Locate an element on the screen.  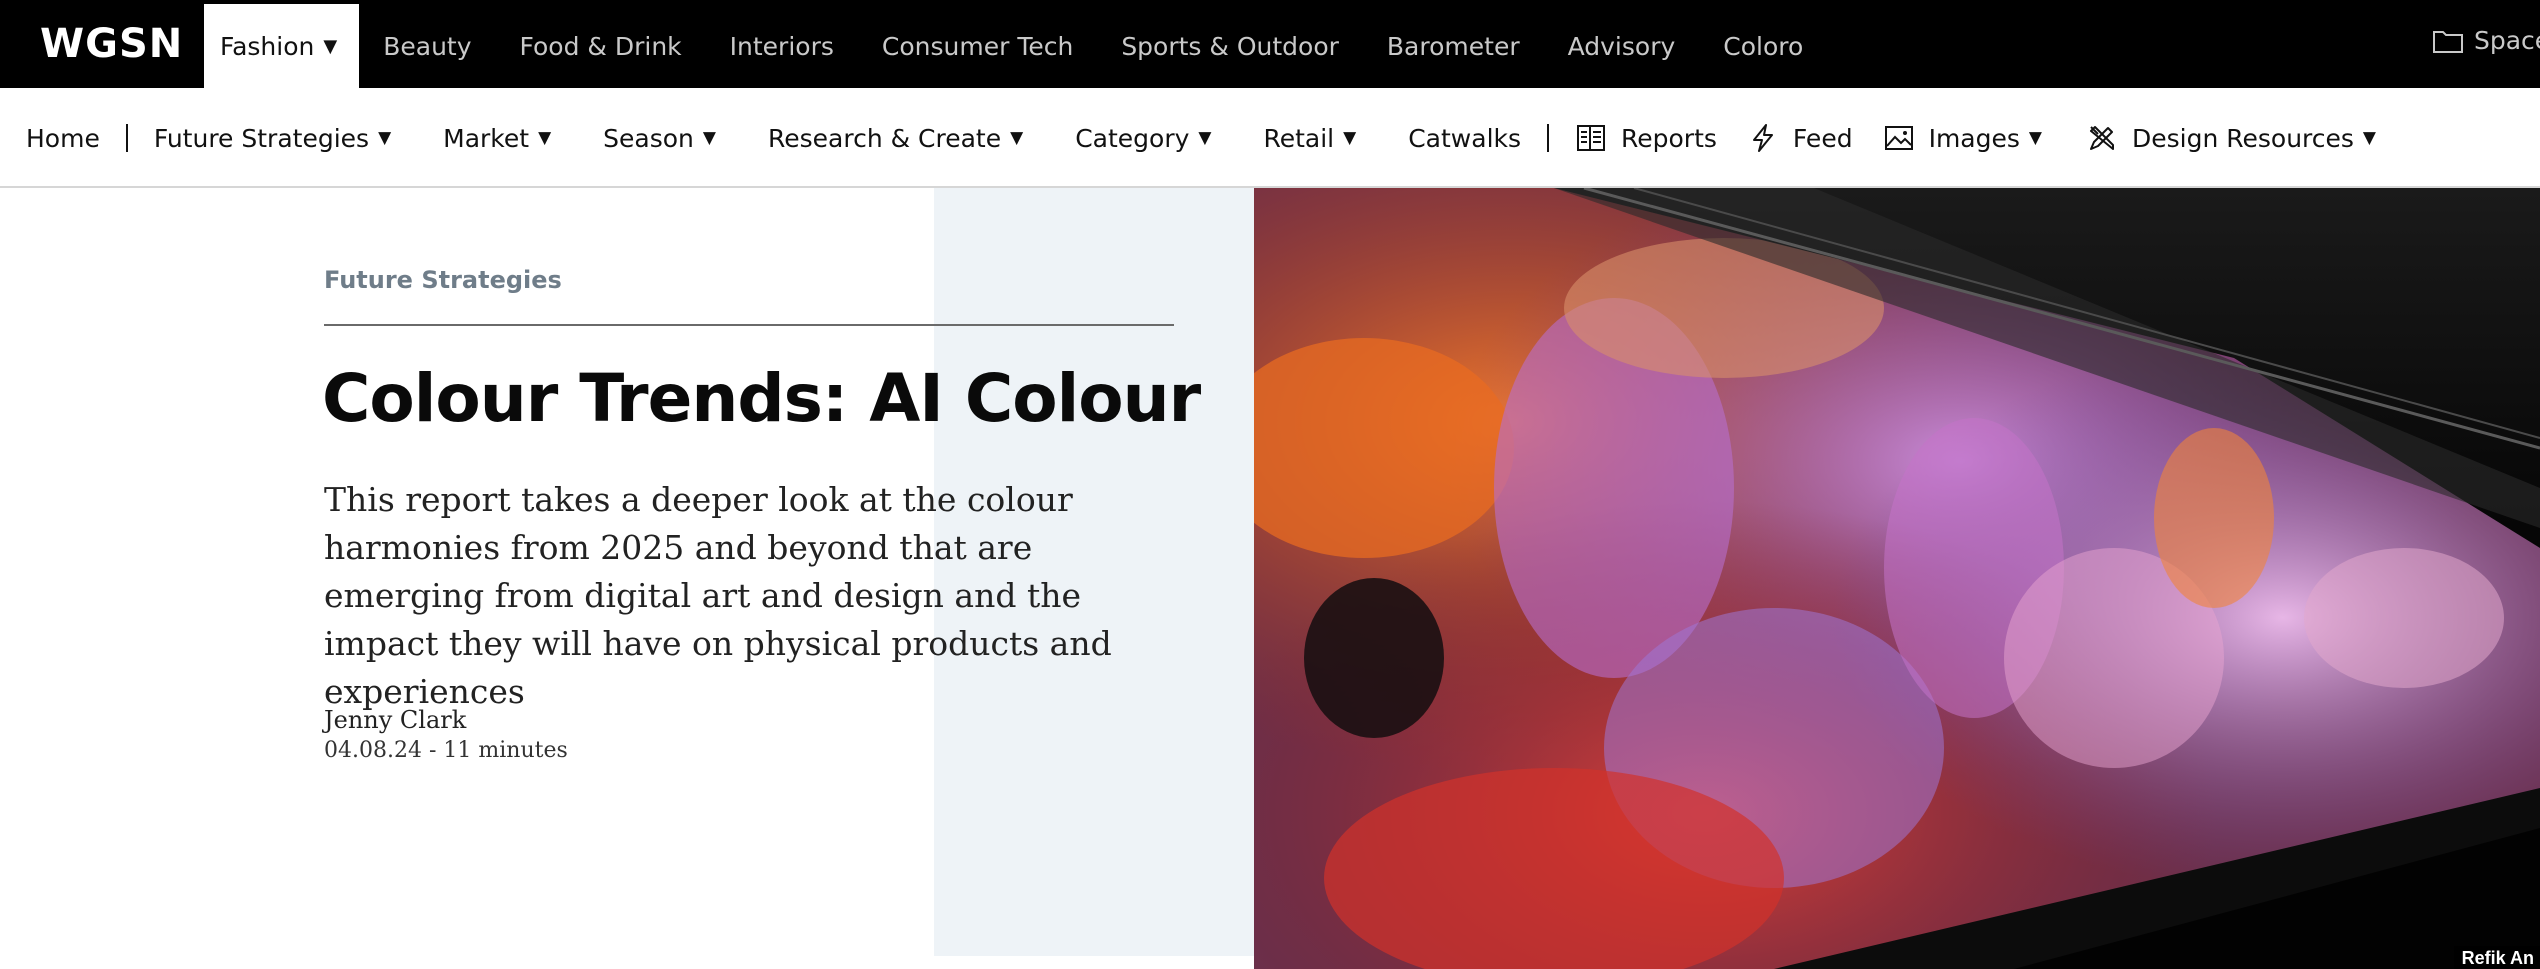
nav-season: Season ▼ is located at coordinates (659, 138).